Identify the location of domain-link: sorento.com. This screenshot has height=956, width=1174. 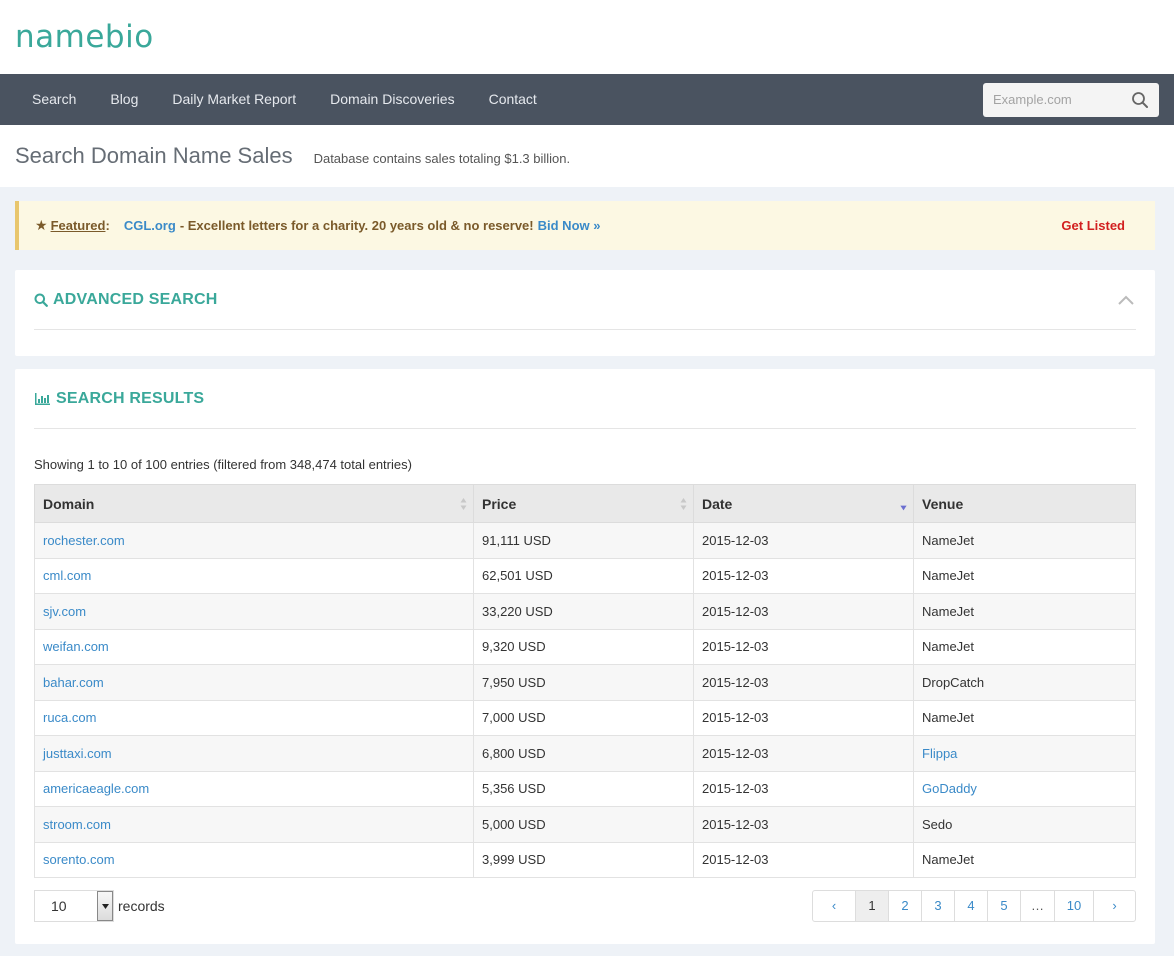
(79, 859).